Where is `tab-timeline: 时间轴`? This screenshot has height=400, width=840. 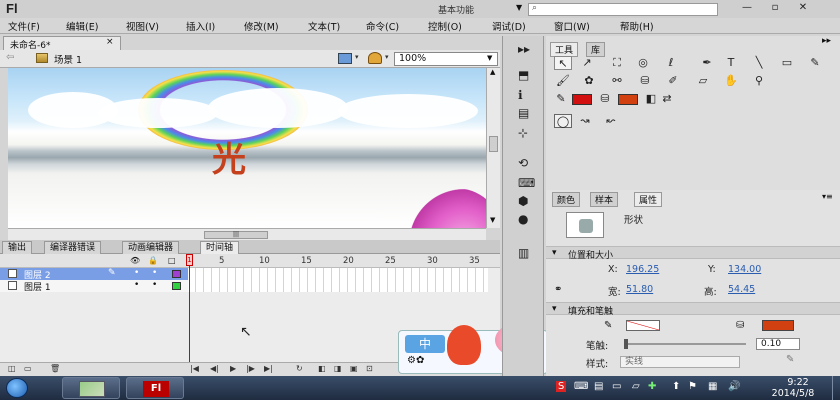
tab-timeline: 时间轴 is located at coordinates (220, 247).